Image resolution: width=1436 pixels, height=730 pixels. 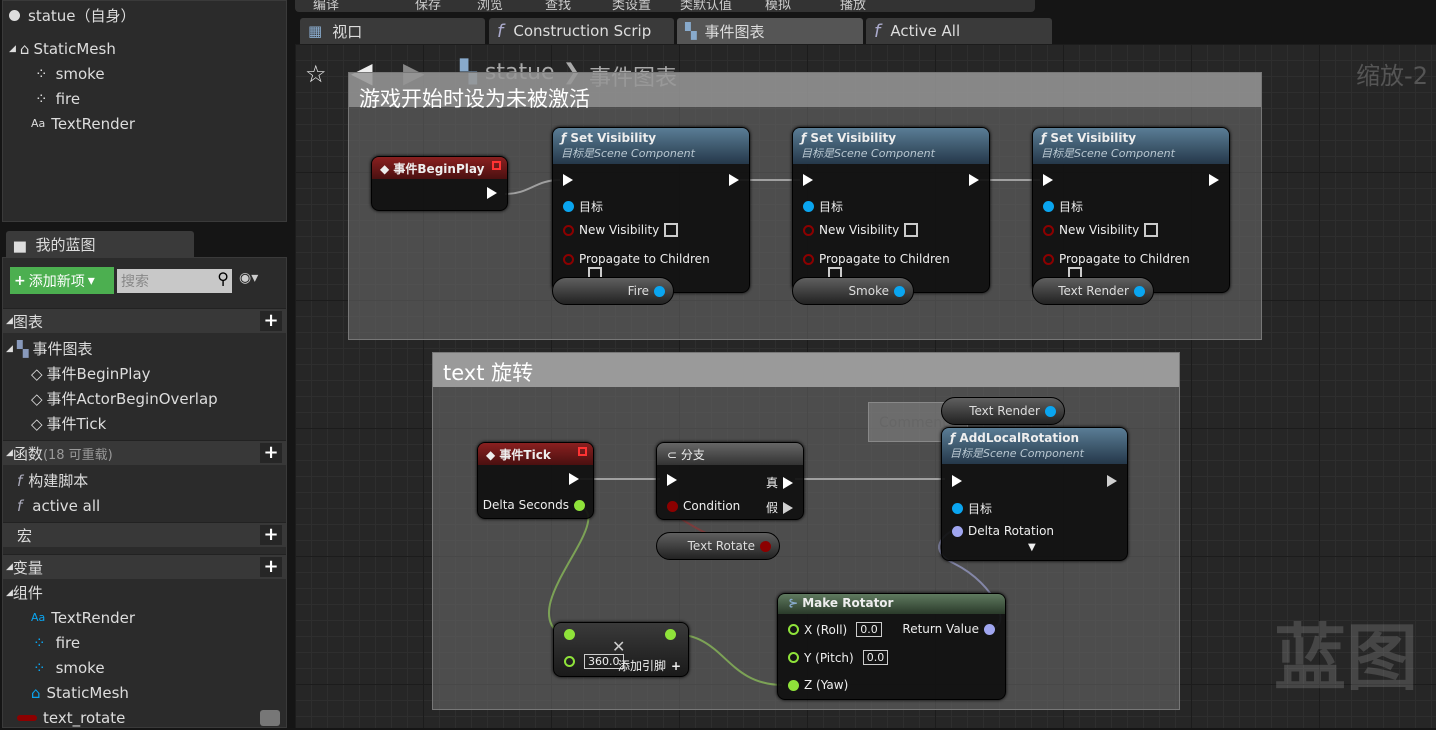 I want to click on variable-item: ⁘ smoke, so click(x=144, y=667).